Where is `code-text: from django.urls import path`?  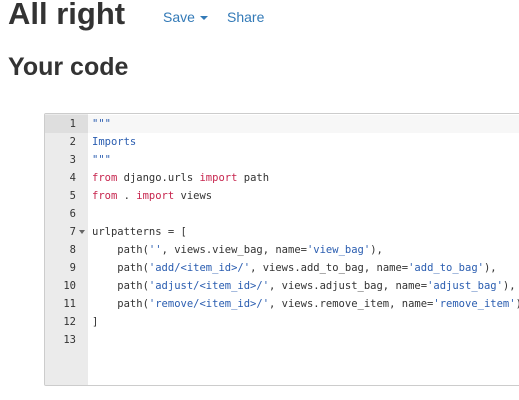
code-text: from django.urls import path is located at coordinates (303, 178).